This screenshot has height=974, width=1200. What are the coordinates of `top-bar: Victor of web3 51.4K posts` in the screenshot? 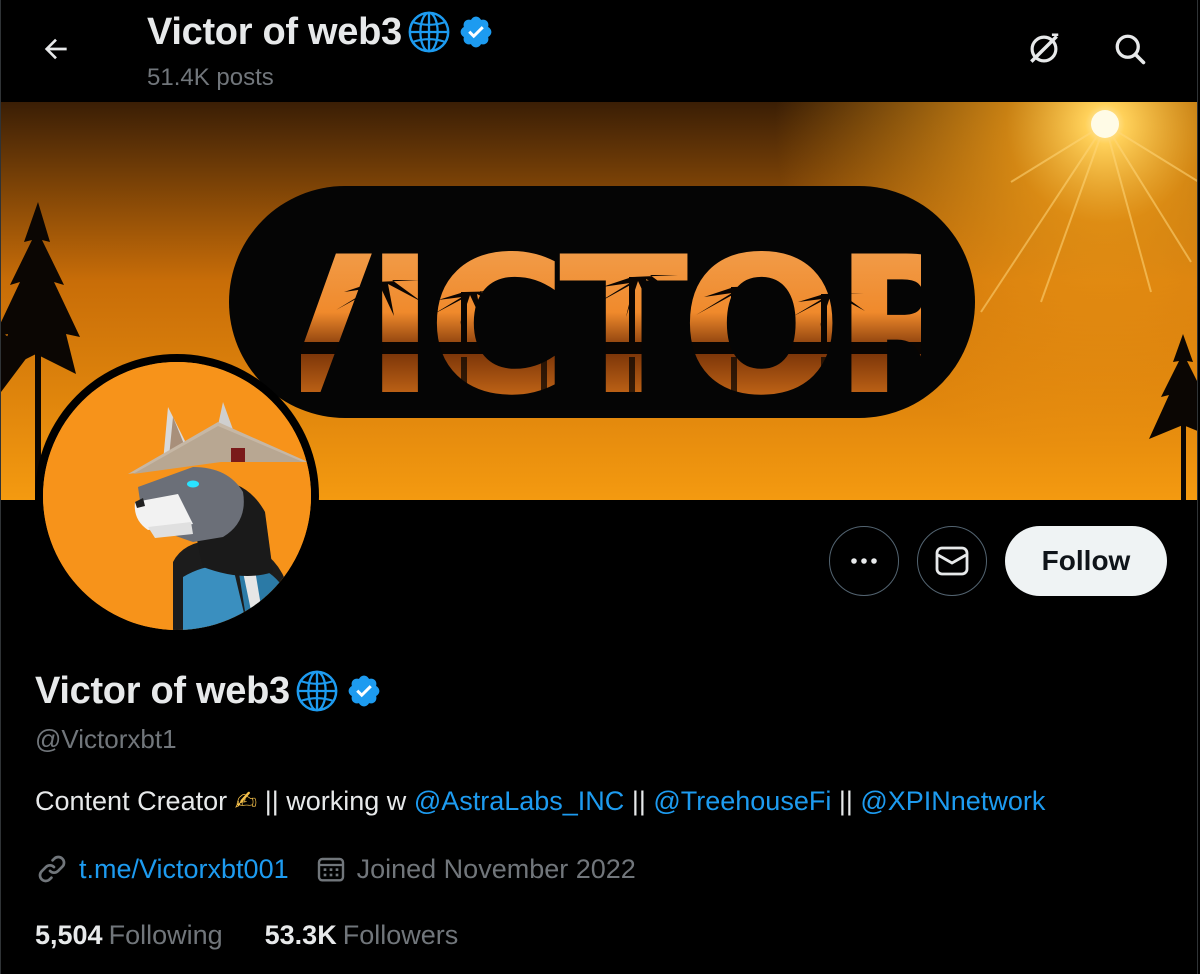 It's located at (599, 51).